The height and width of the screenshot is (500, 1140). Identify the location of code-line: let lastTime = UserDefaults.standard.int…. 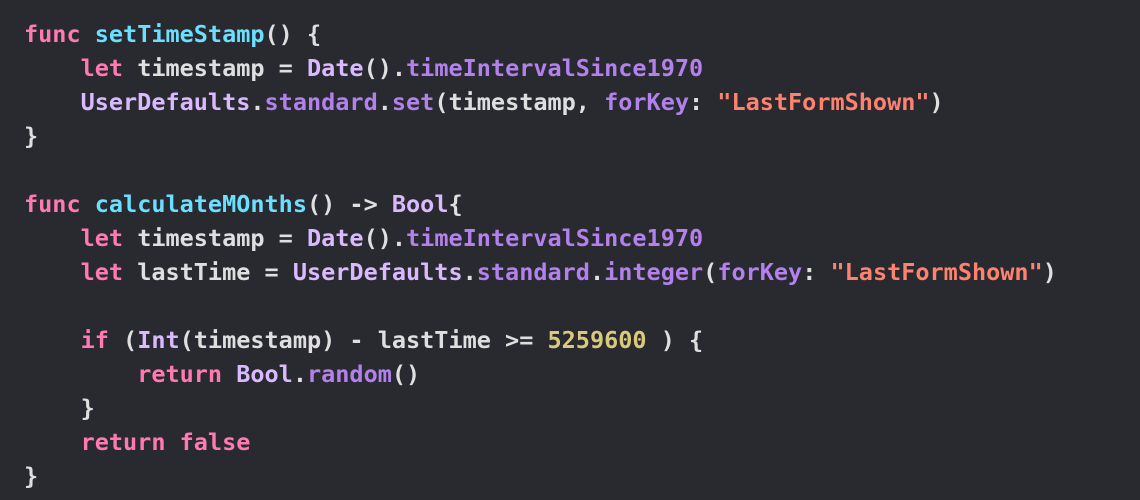
(579, 272).